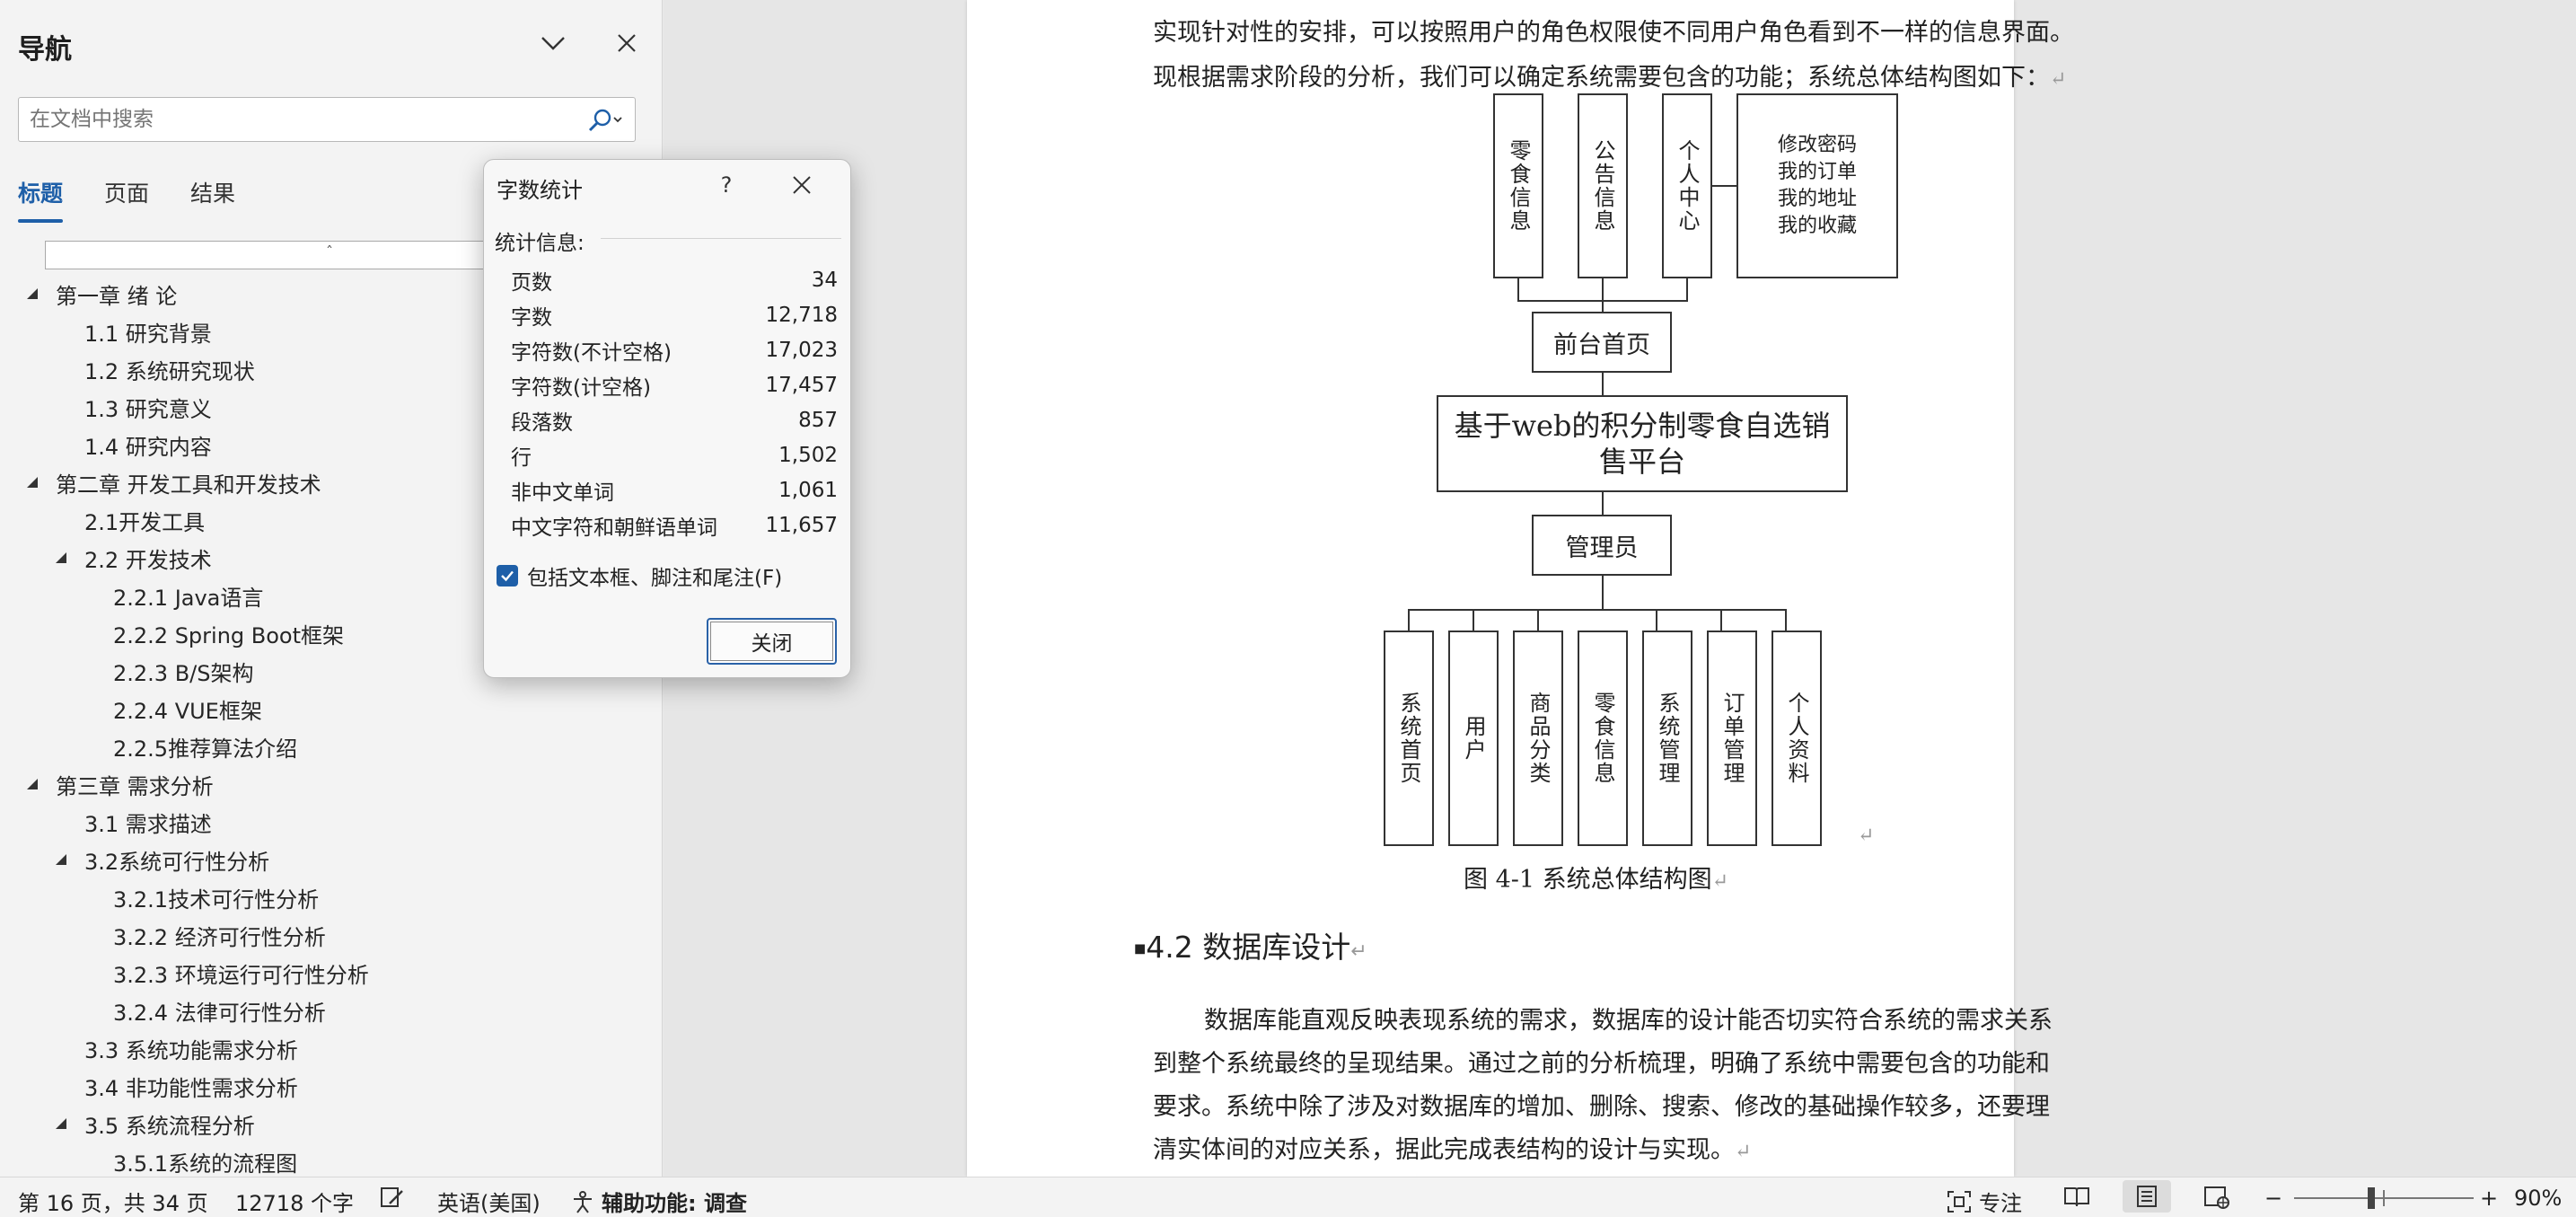  Describe the element at coordinates (674, 1203) in the screenshot. I see `accessibility-label: 辅助功能: 调查` at that location.